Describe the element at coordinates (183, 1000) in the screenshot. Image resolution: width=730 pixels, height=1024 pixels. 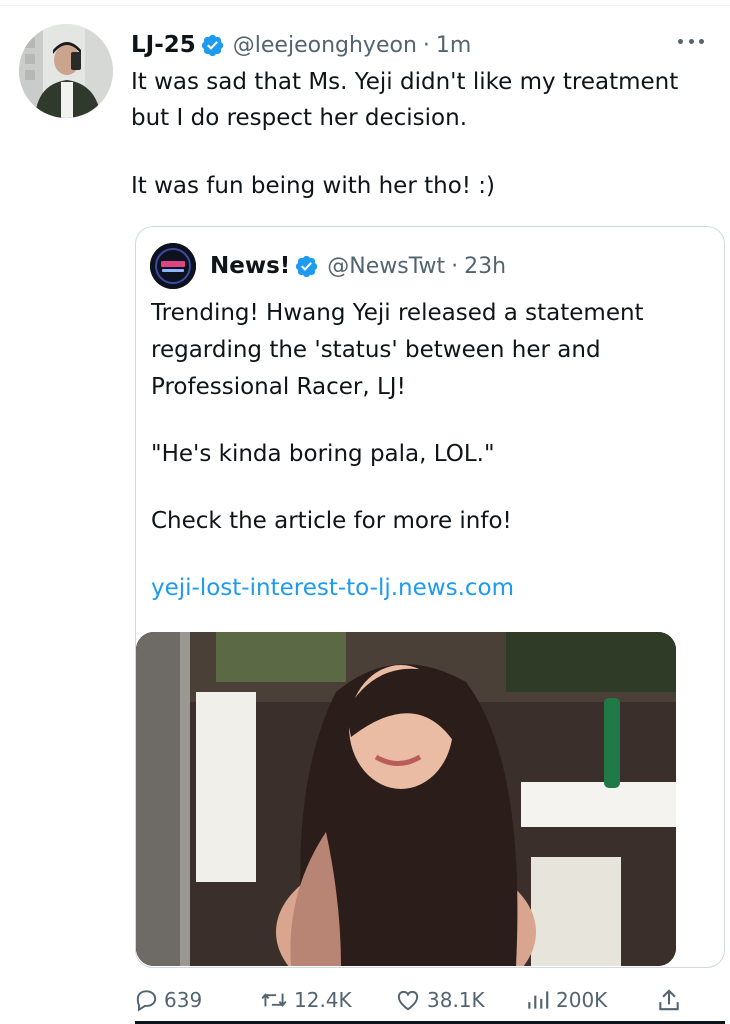
I see `reply-count: 639` at that location.